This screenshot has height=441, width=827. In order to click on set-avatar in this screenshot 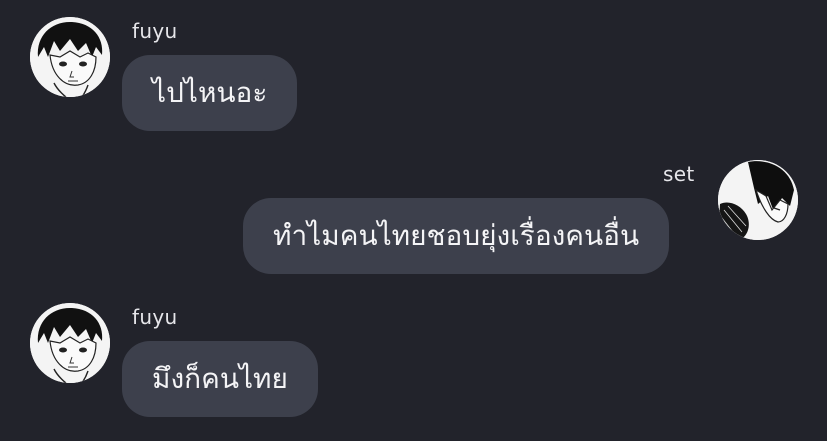, I will do `click(758, 200)`.